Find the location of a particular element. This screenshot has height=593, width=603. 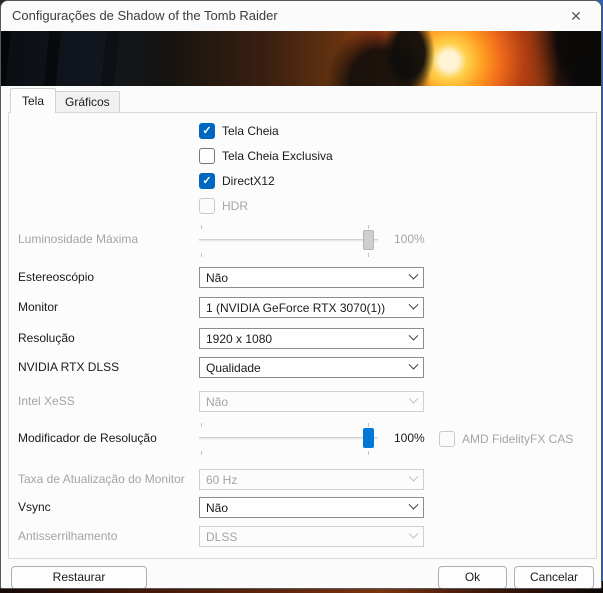

modificador-resolucao-value: 100% is located at coordinates (409, 438).